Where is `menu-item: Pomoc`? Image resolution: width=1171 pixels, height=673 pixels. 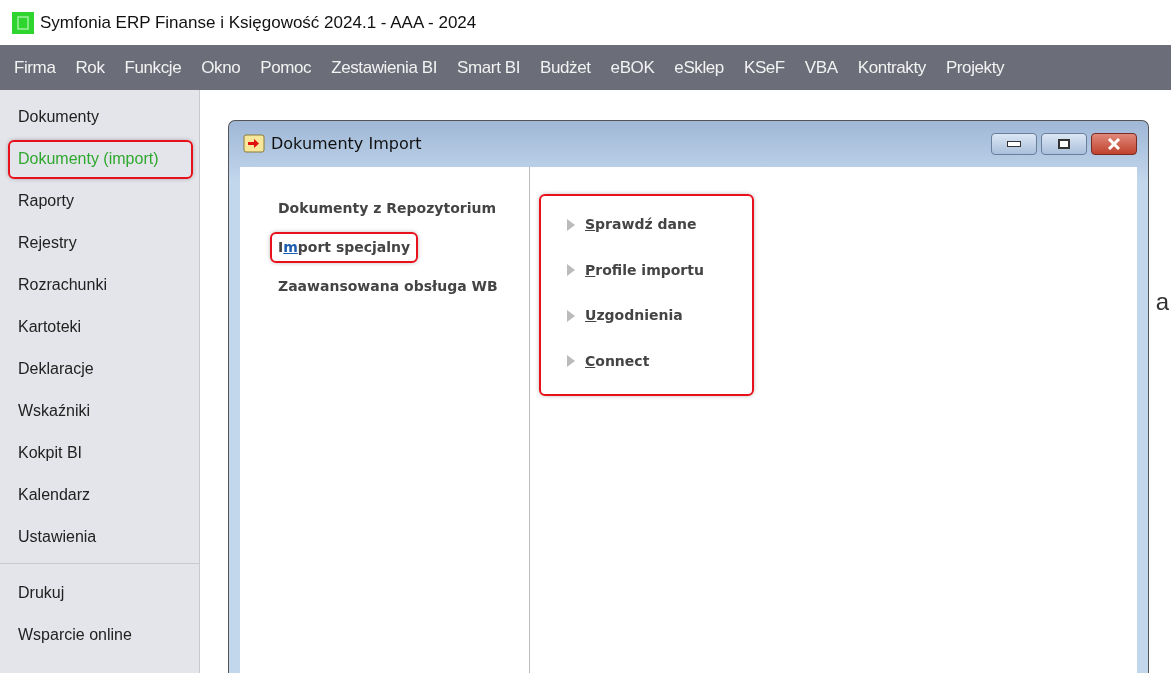
menu-item: Pomoc is located at coordinates (286, 67).